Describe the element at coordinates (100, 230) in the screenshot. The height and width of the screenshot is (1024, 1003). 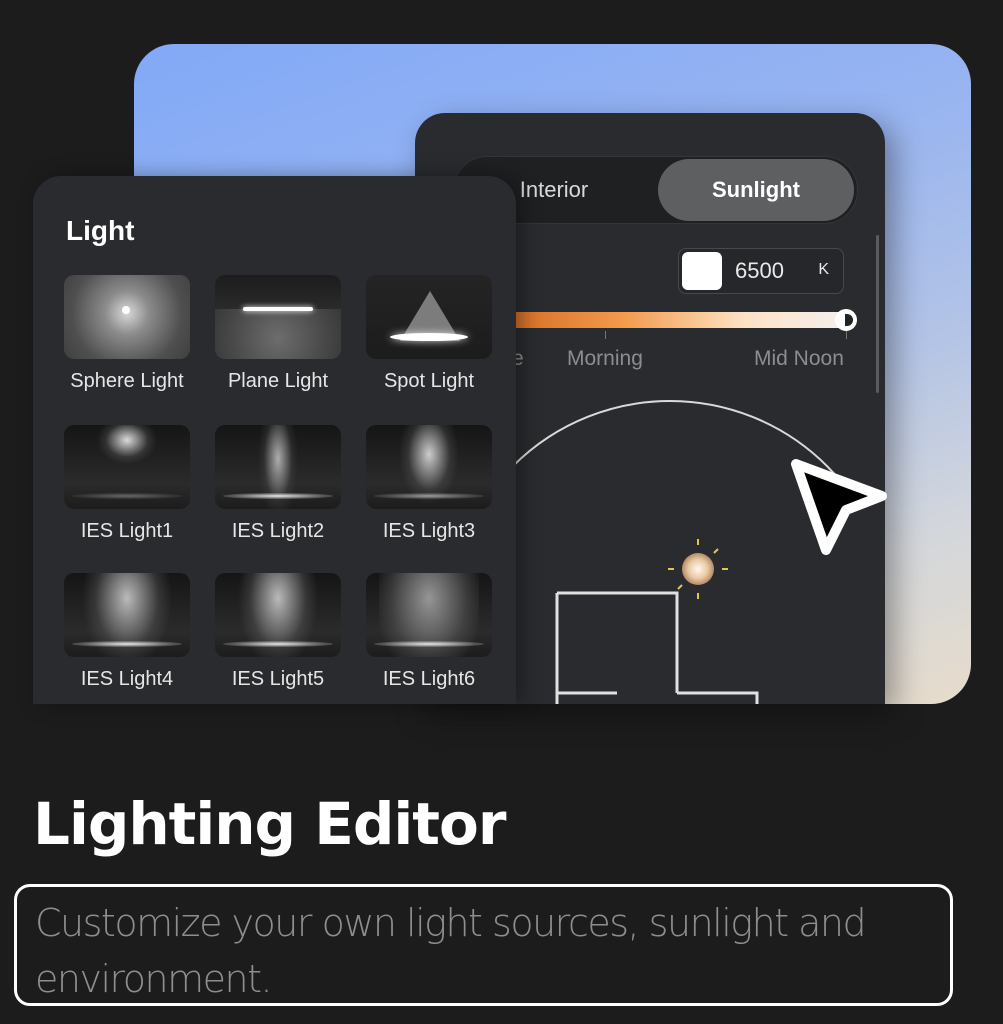
I see `panel-title: Light` at that location.